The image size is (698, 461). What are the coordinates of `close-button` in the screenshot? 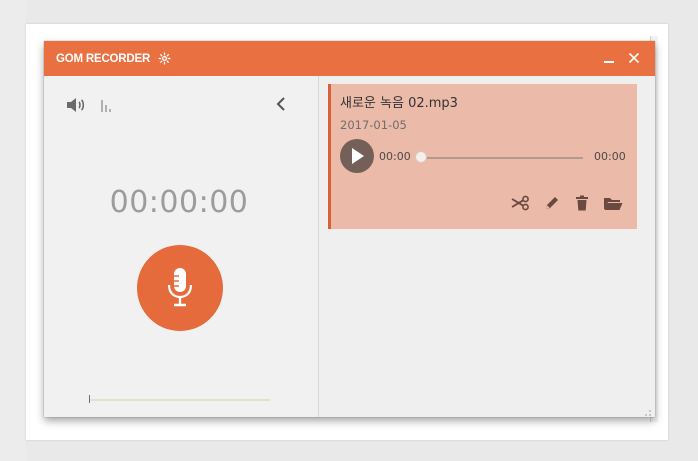 It's located at (634, 58).